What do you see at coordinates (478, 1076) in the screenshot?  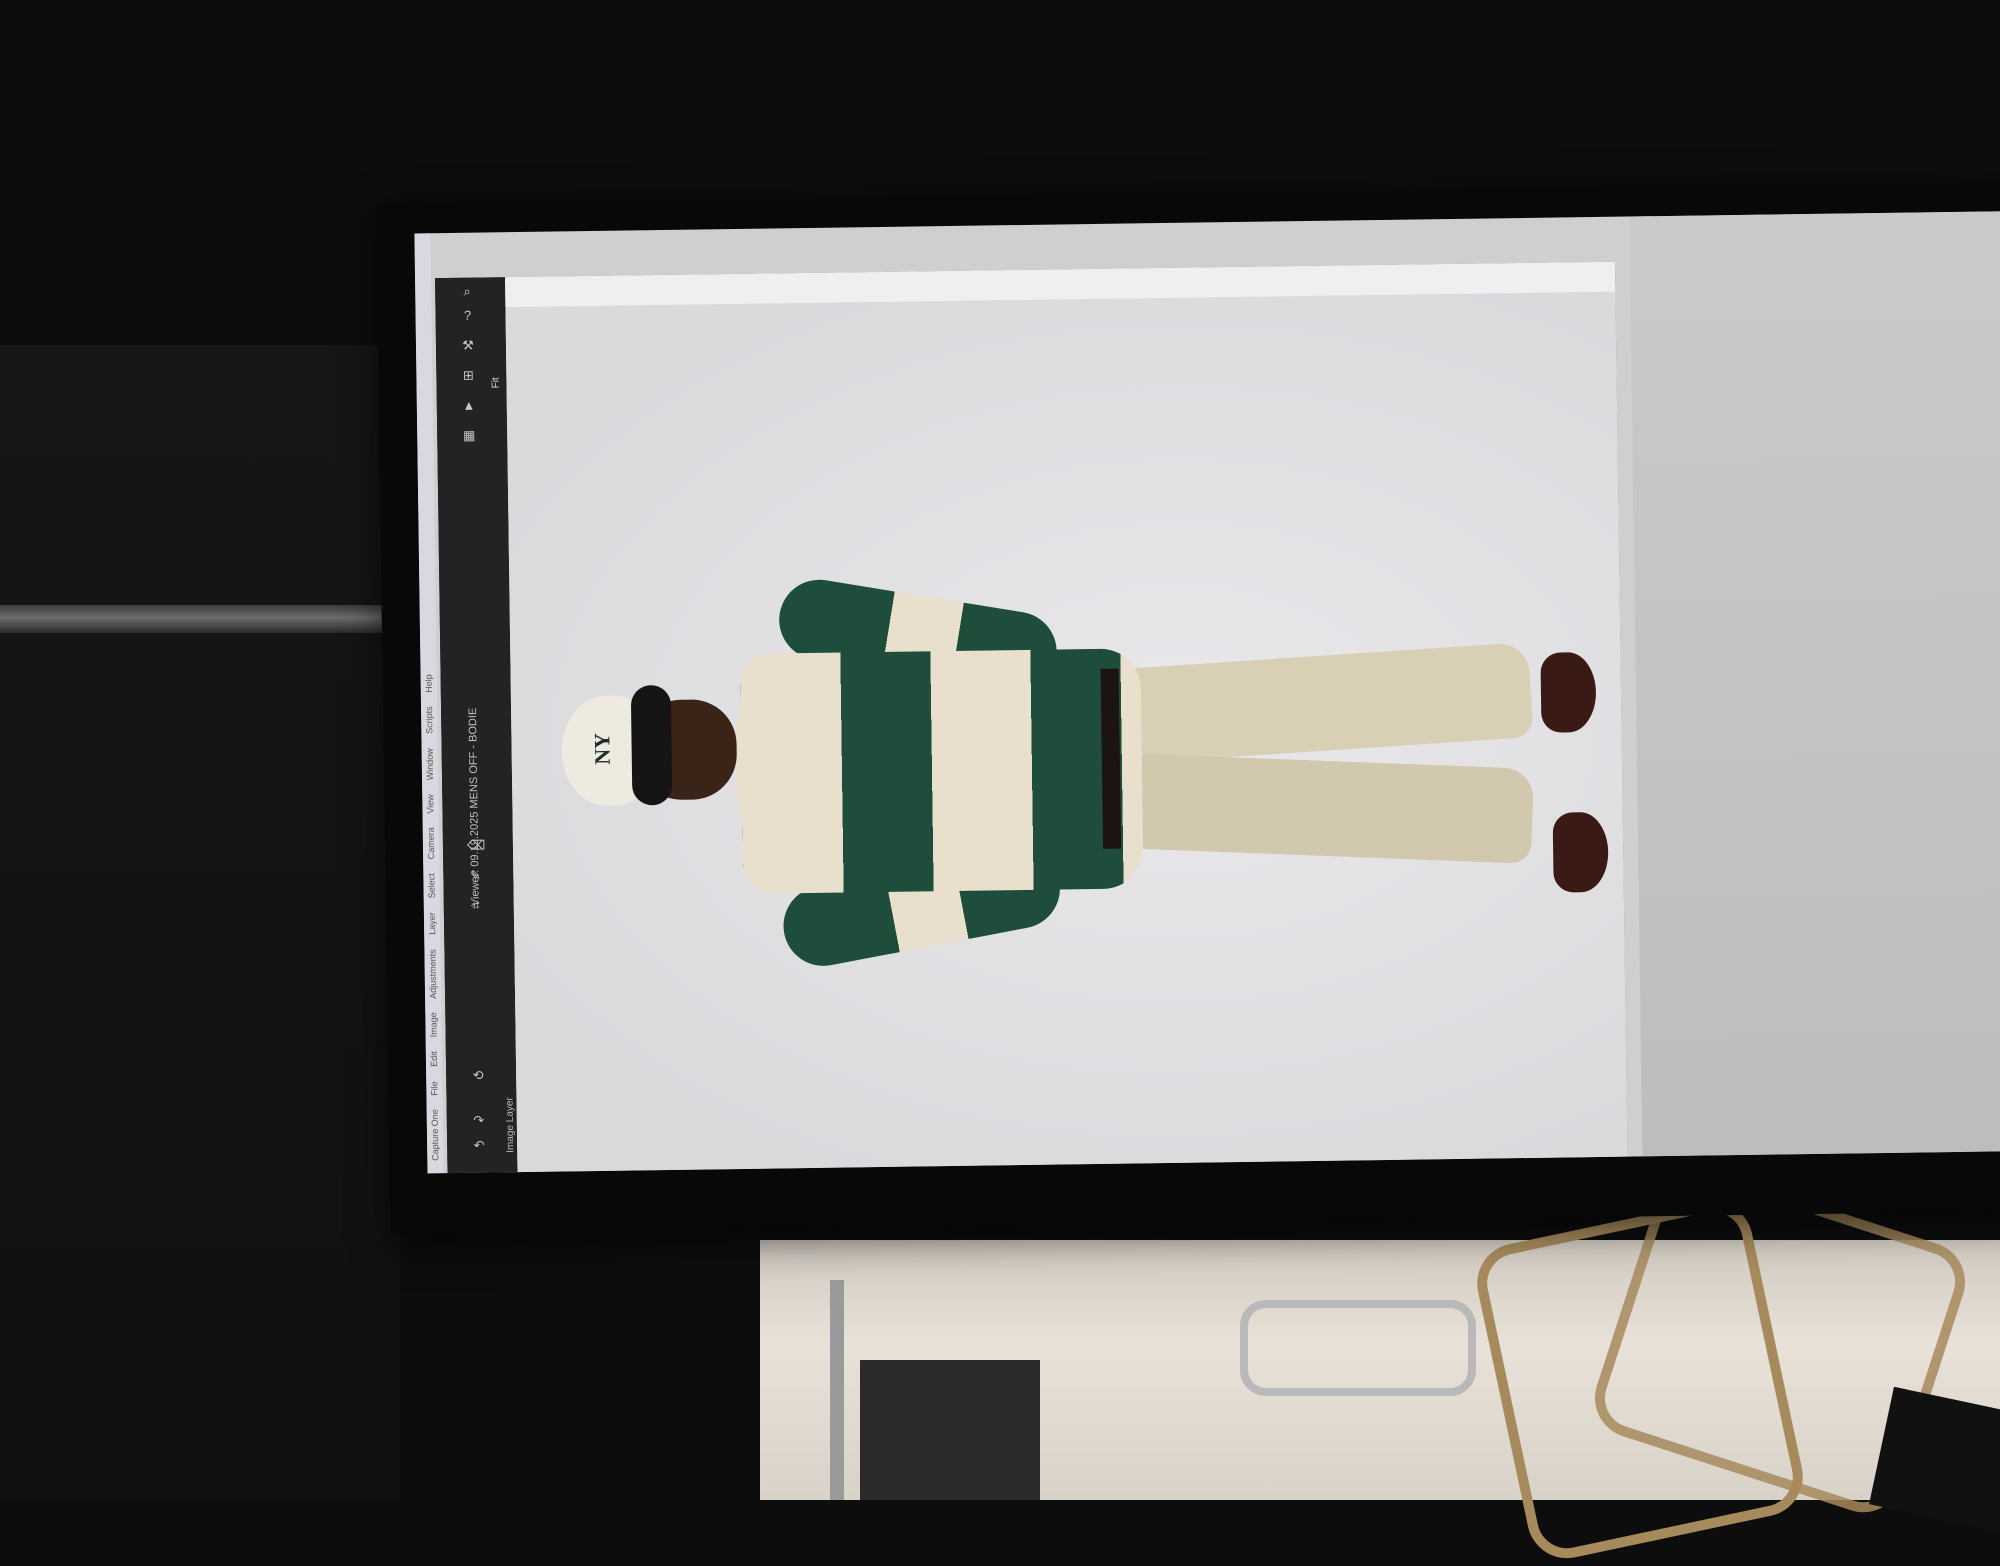 I see `rotate-icon: ⟲` at bounding box center [478, 1076].